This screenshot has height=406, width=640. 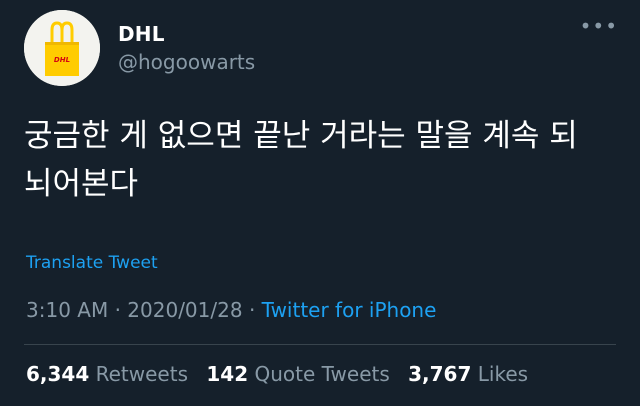 What do you see at coordinates (227, 374) in the screenshot?
I see `quote-tweets-count: 142` at bounding box center [227, 374].